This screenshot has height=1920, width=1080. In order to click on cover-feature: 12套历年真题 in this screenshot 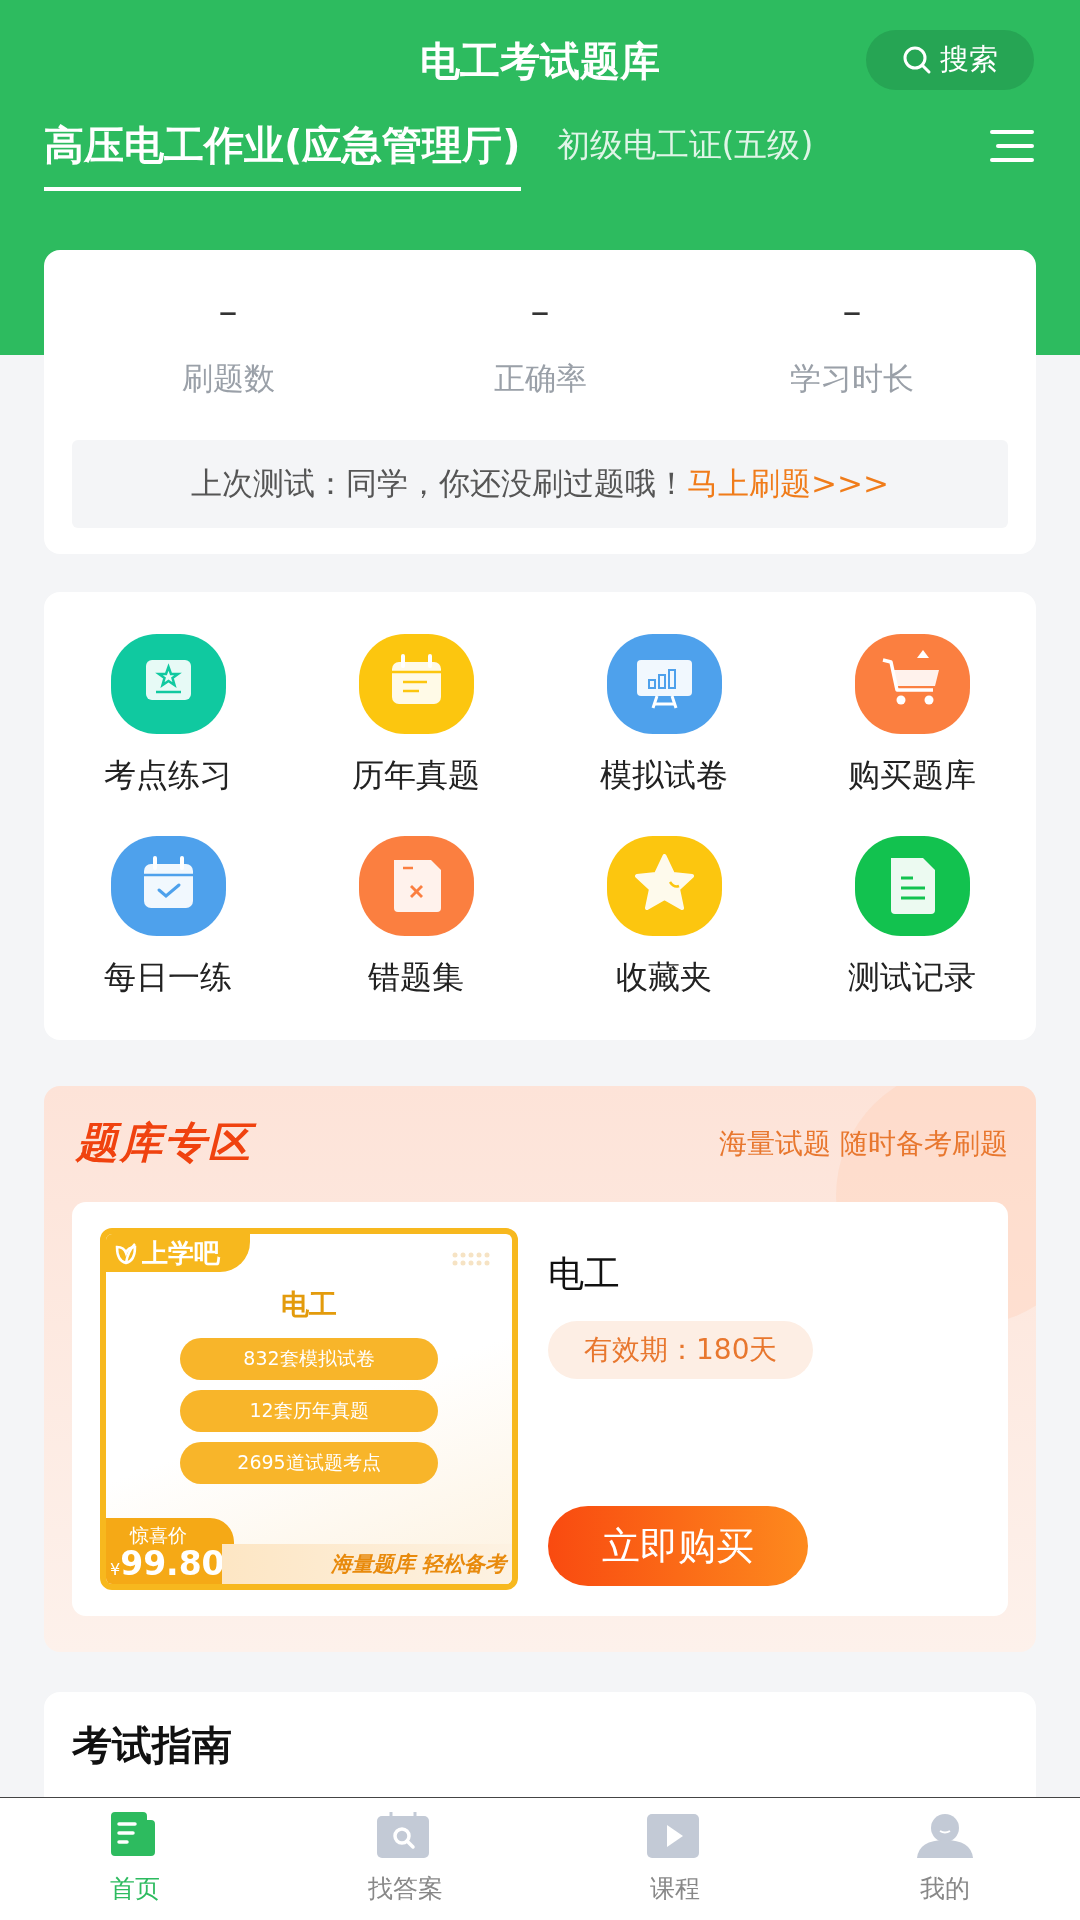, I will do `click(309, 1411)`.